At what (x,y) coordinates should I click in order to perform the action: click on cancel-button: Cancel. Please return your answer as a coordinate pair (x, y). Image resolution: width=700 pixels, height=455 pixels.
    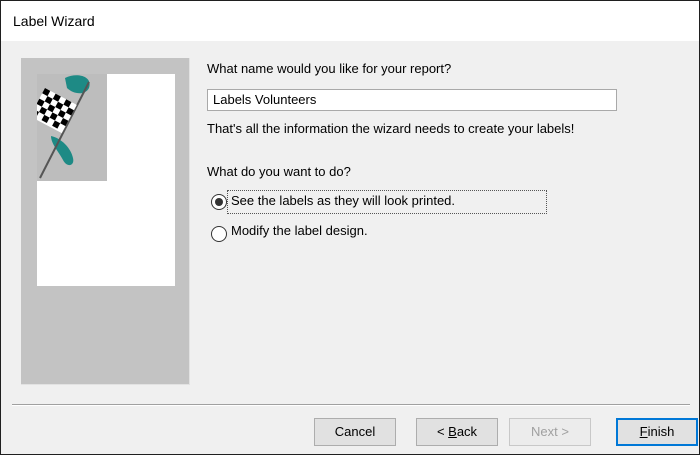
    Looking at the image, I should click on (355, 432).